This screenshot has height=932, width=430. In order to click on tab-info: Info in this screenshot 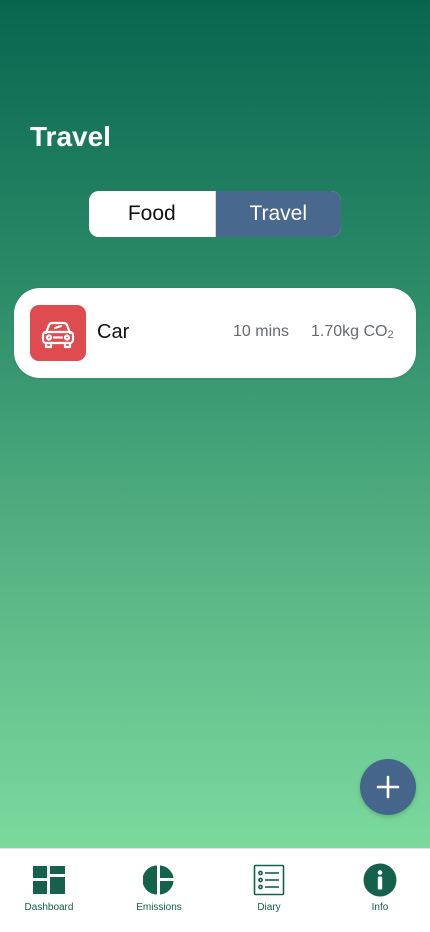, I will do `click(380, 888)`.